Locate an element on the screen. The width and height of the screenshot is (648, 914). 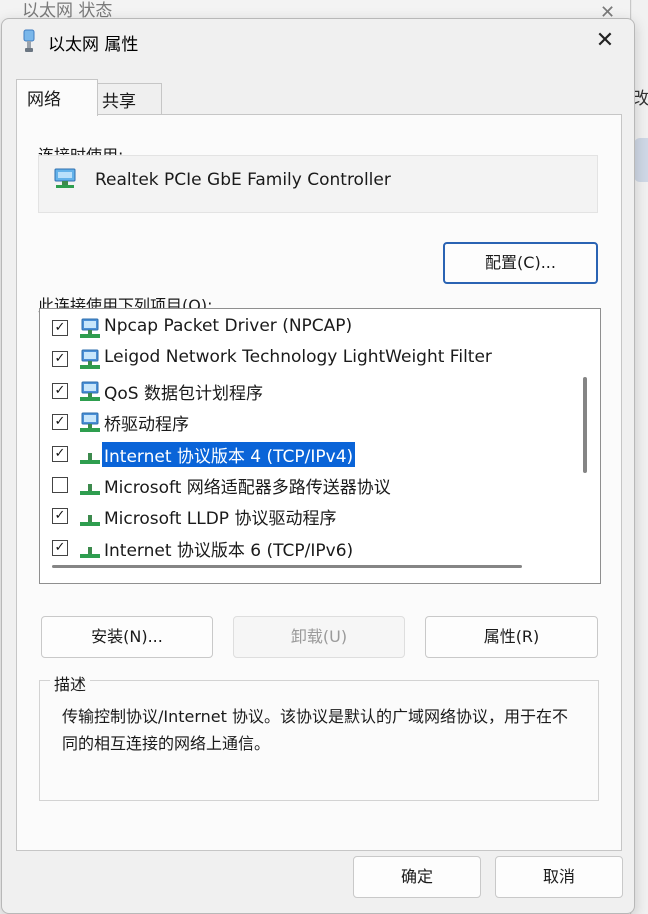
list-item: ✓ Microsoft LLDP 协议驱动程序 is located at coordinates (308, 516).